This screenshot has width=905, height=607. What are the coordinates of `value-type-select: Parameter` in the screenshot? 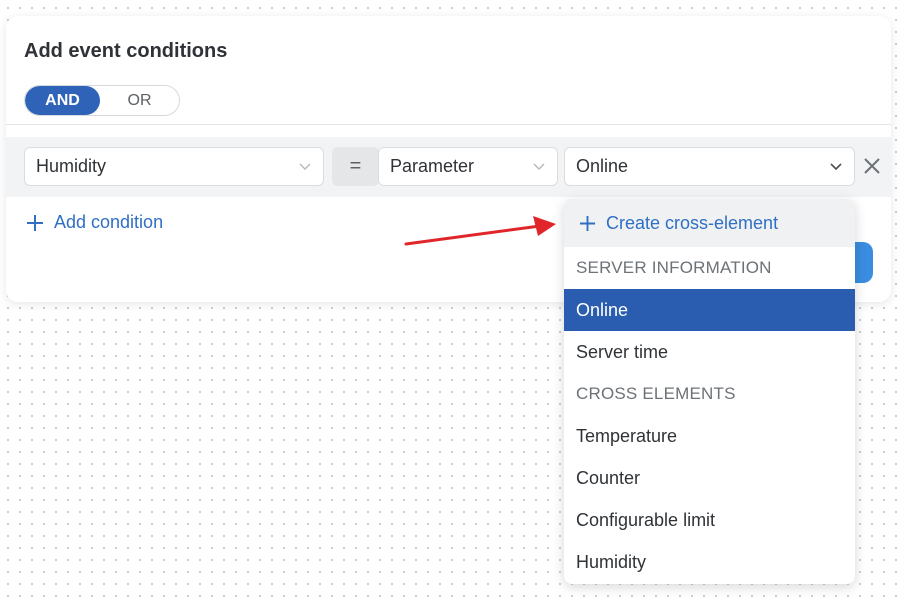 It's located at (468, 166).